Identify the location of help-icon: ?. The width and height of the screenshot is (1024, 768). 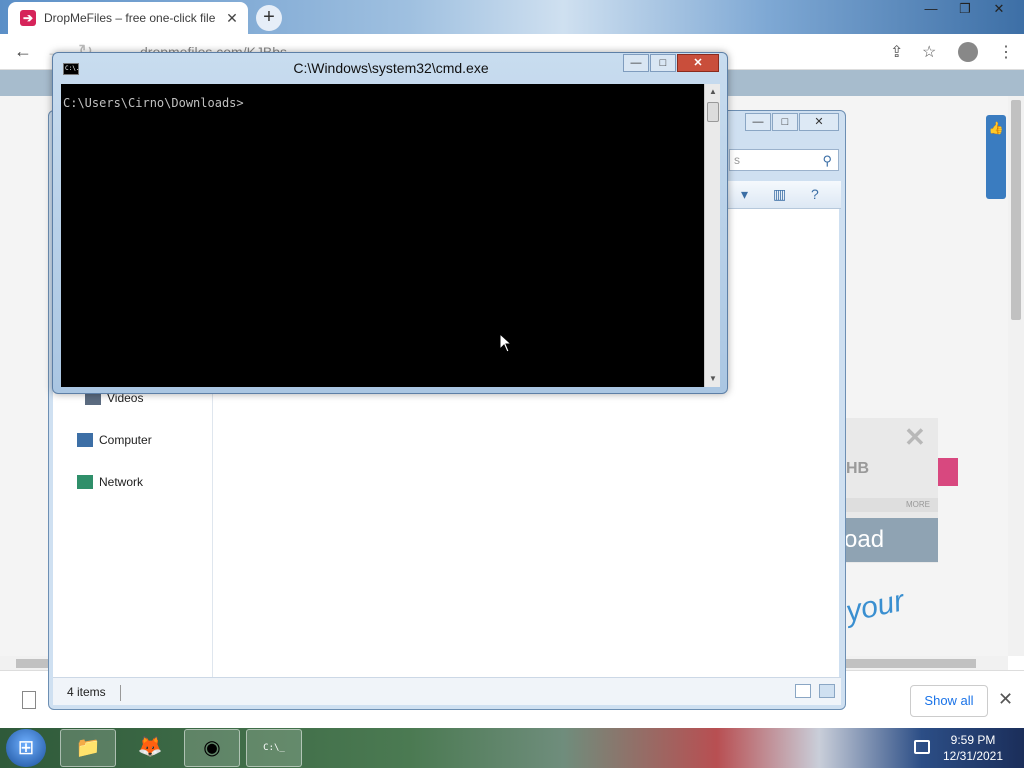
(815, 194).